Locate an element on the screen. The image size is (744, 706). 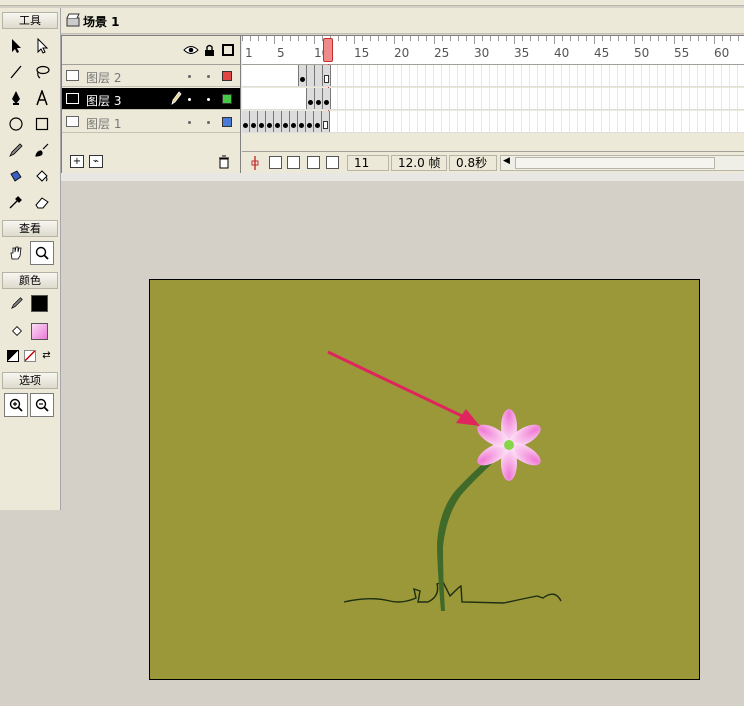
rectangle-tool is located at coordinates (42, 124).